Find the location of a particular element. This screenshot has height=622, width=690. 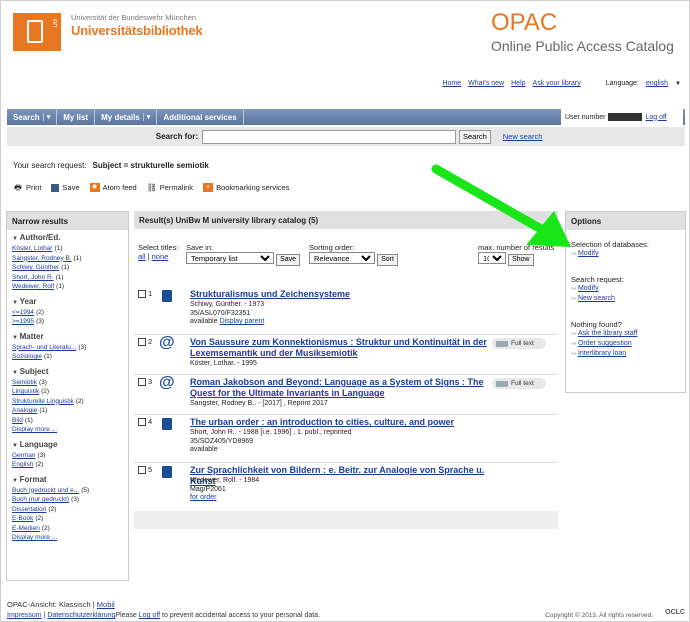

facet-link: E-Book is located at coordinates (22, 518).